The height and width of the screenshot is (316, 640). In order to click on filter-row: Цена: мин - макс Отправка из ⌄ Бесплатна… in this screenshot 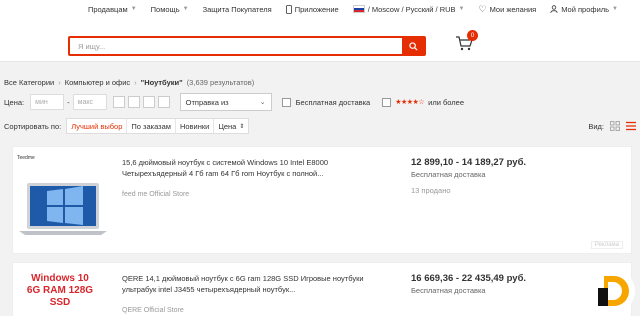, I will do `click(234, 102)`.